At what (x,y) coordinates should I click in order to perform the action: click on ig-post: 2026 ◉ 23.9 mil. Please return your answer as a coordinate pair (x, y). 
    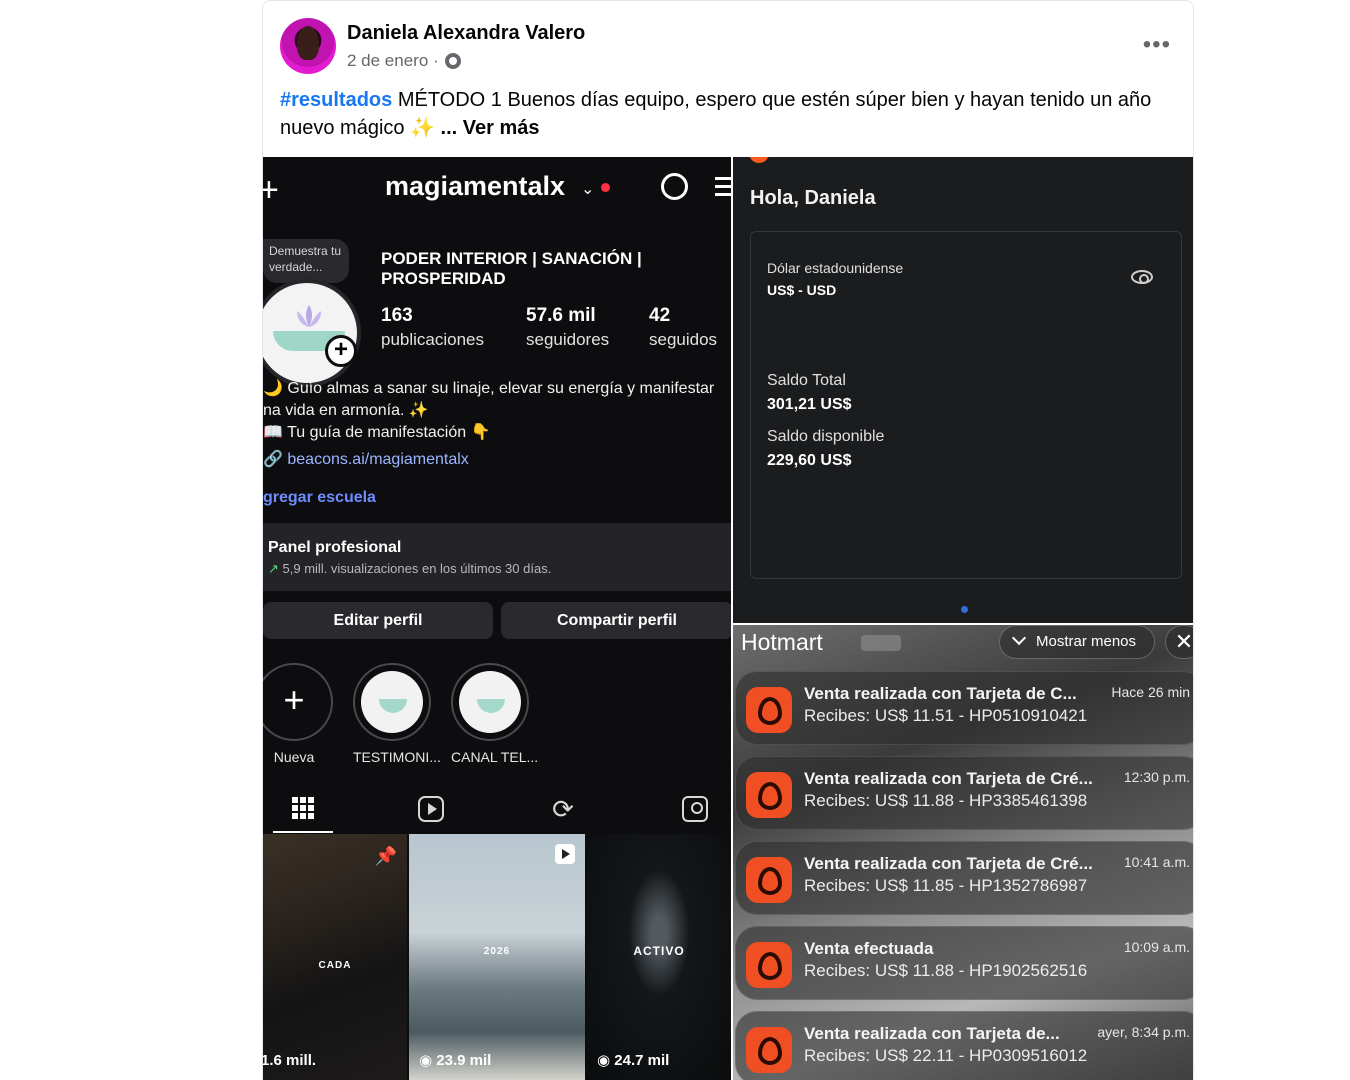
    Looking at the image, I should click on (497, 957).